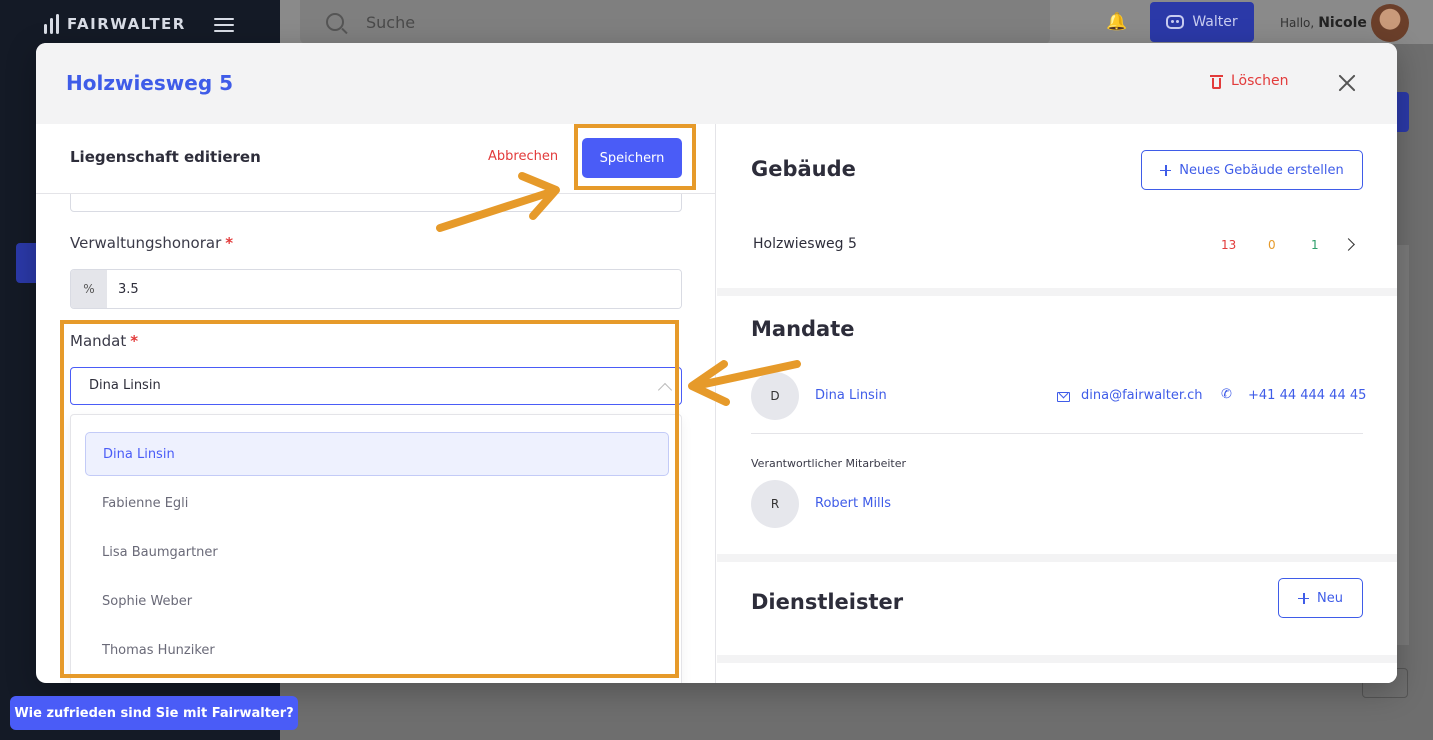 The image size is (1433, 740). Describe the element at coordinates (1403, 445) in the screenshot. I see `background-card` at that location.